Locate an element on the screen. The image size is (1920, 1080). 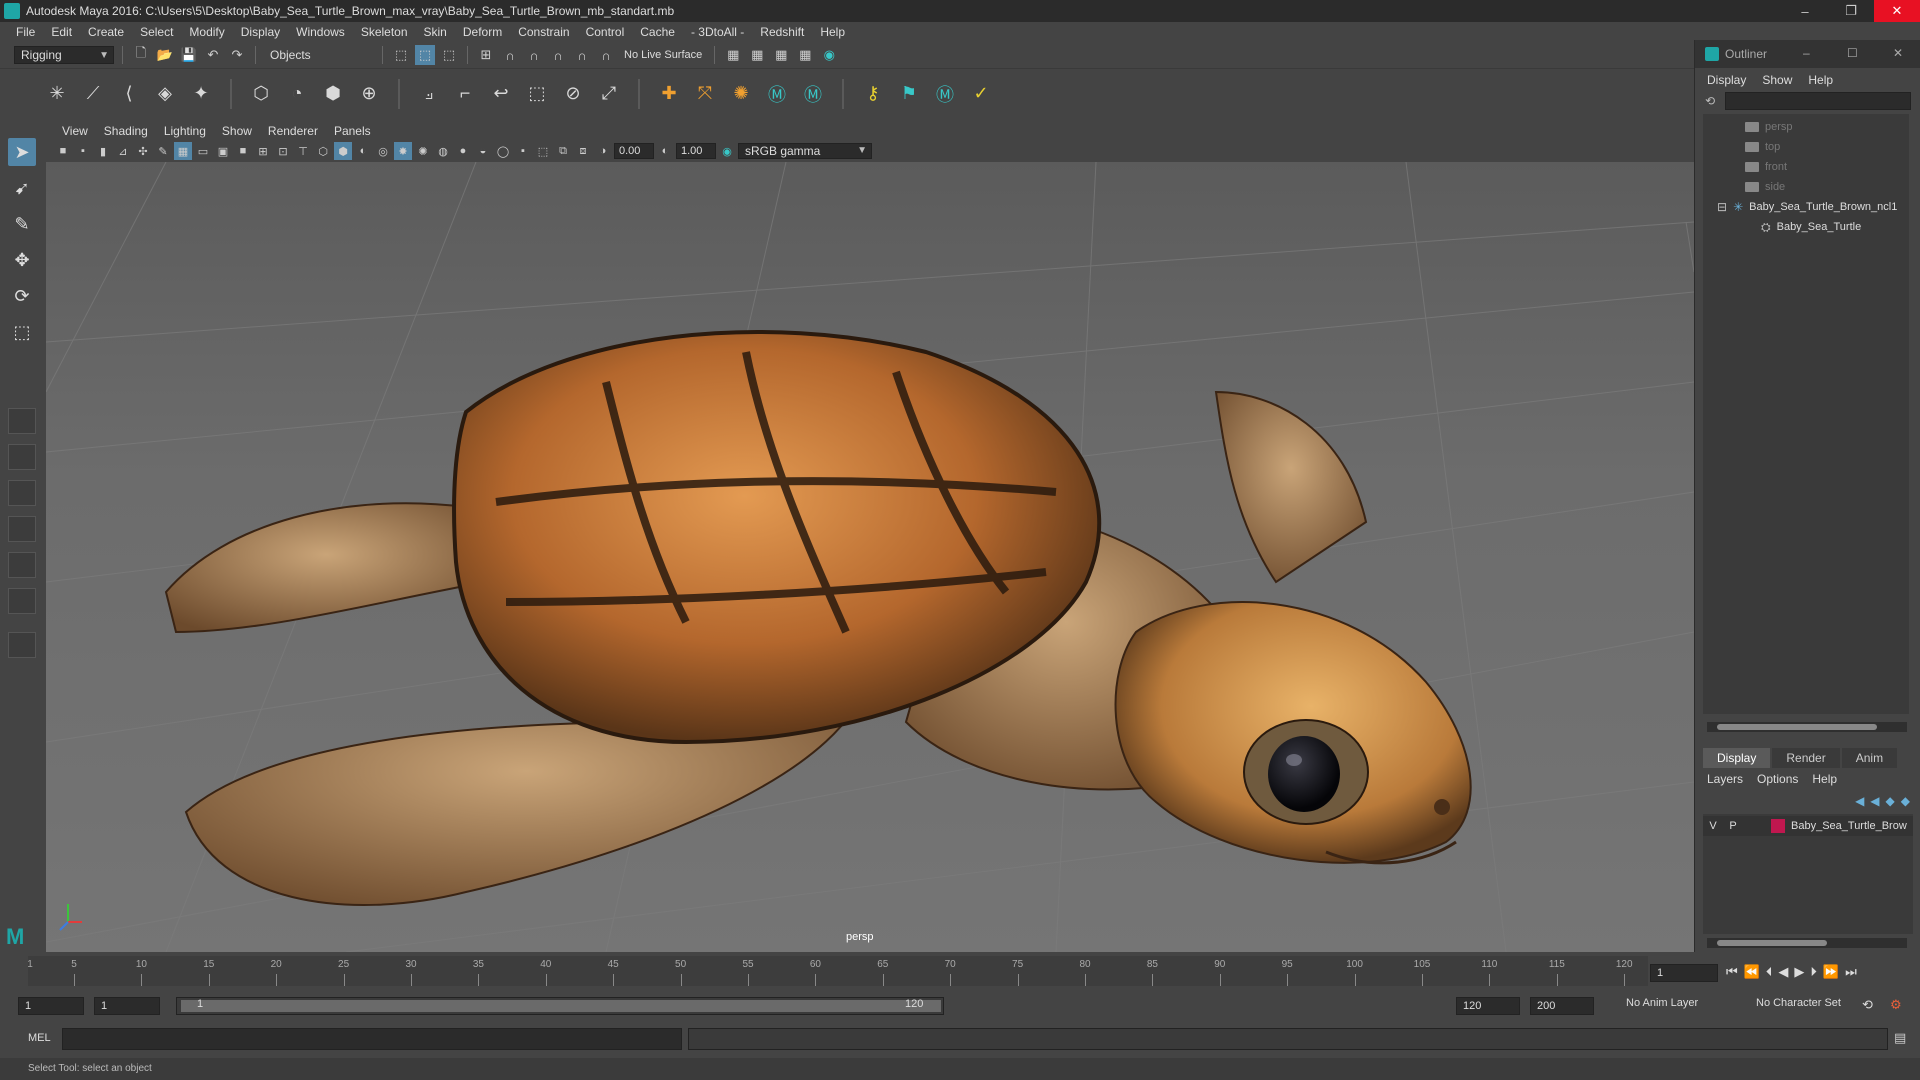
layer-color-swatch is located at coordinates (1778, 826).